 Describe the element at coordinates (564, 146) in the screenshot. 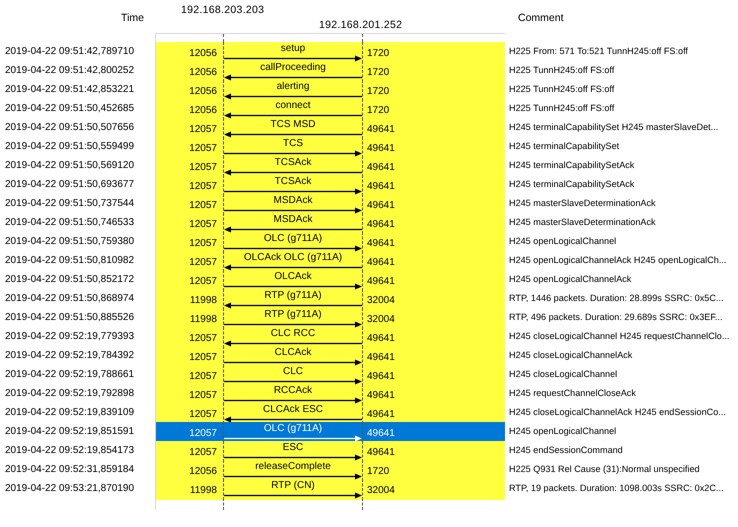

I see `comment-text: H245 terminalCapabilitySet` at that location.